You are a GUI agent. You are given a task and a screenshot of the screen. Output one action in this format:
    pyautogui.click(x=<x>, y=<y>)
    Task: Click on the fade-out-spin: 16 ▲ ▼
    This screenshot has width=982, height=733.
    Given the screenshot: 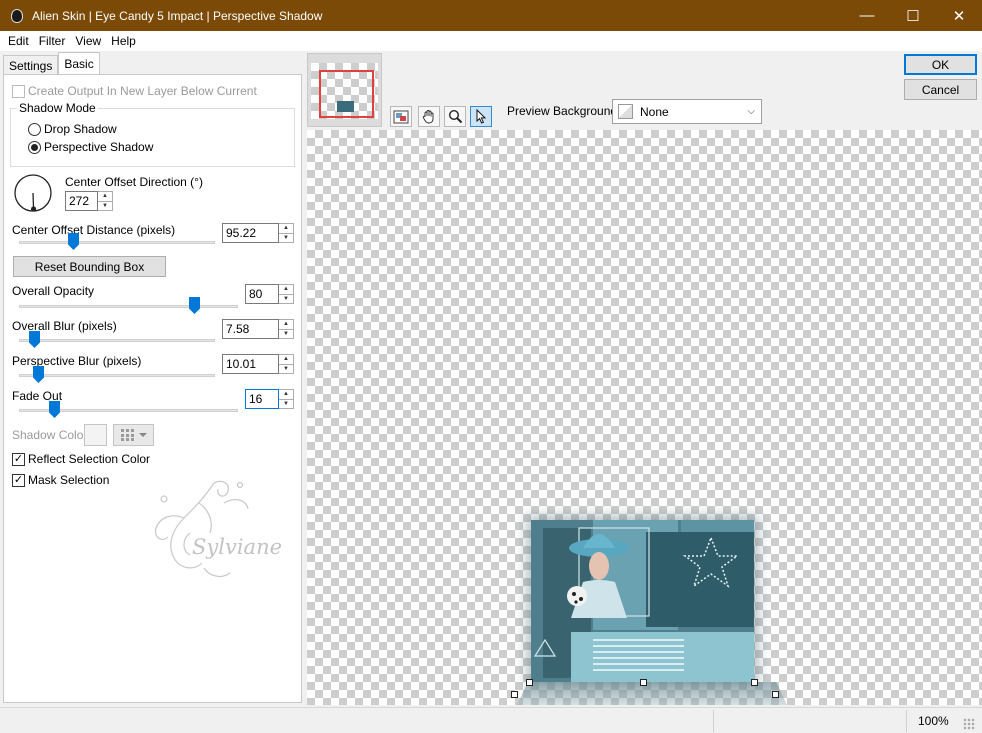 What is the action you would take?
    pyautogui.click(x=269, y=399)
    